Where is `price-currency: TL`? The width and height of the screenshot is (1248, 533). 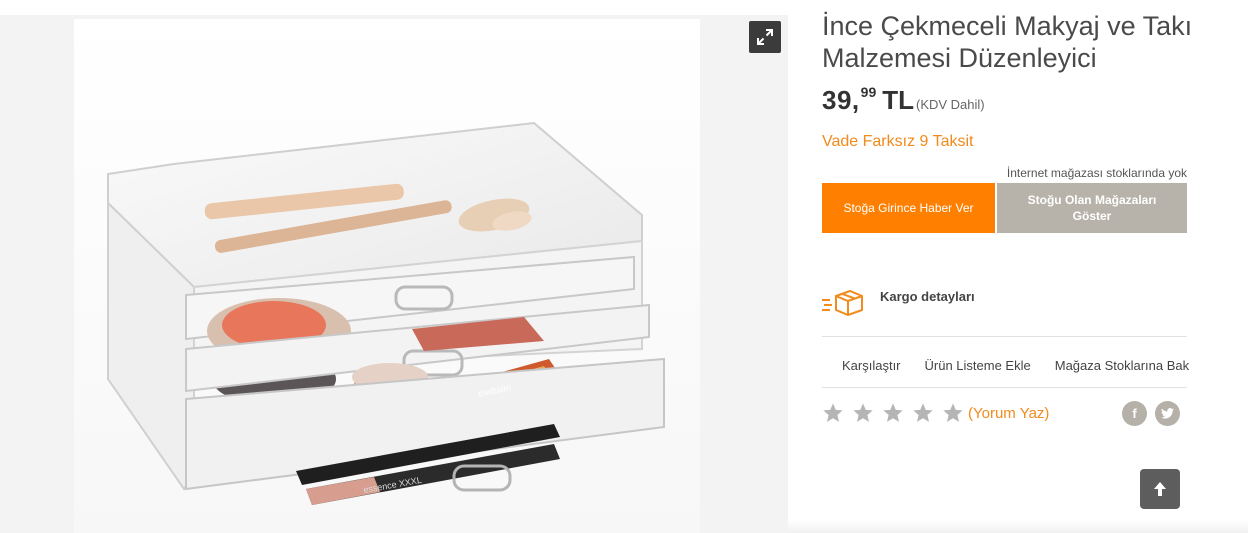 price-currency: TL is located at coordinates (898, 100).